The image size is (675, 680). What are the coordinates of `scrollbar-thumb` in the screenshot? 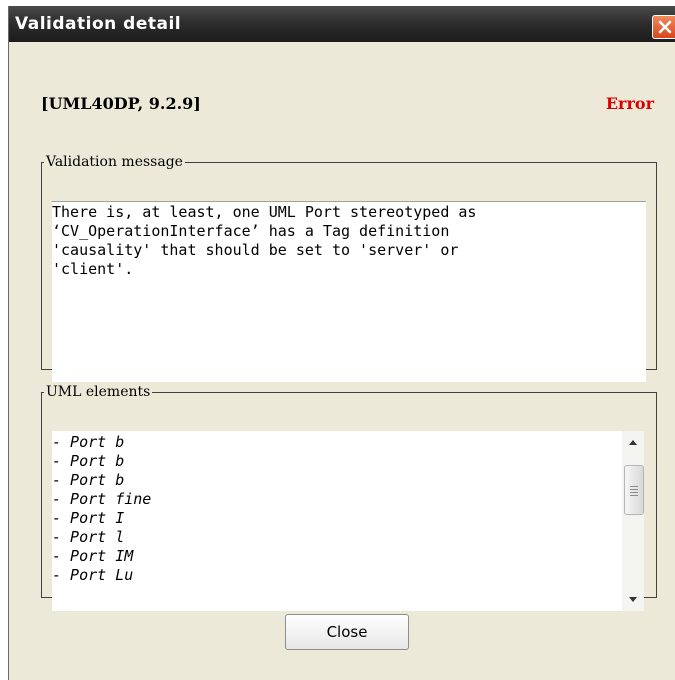 It's located at (634, 490).